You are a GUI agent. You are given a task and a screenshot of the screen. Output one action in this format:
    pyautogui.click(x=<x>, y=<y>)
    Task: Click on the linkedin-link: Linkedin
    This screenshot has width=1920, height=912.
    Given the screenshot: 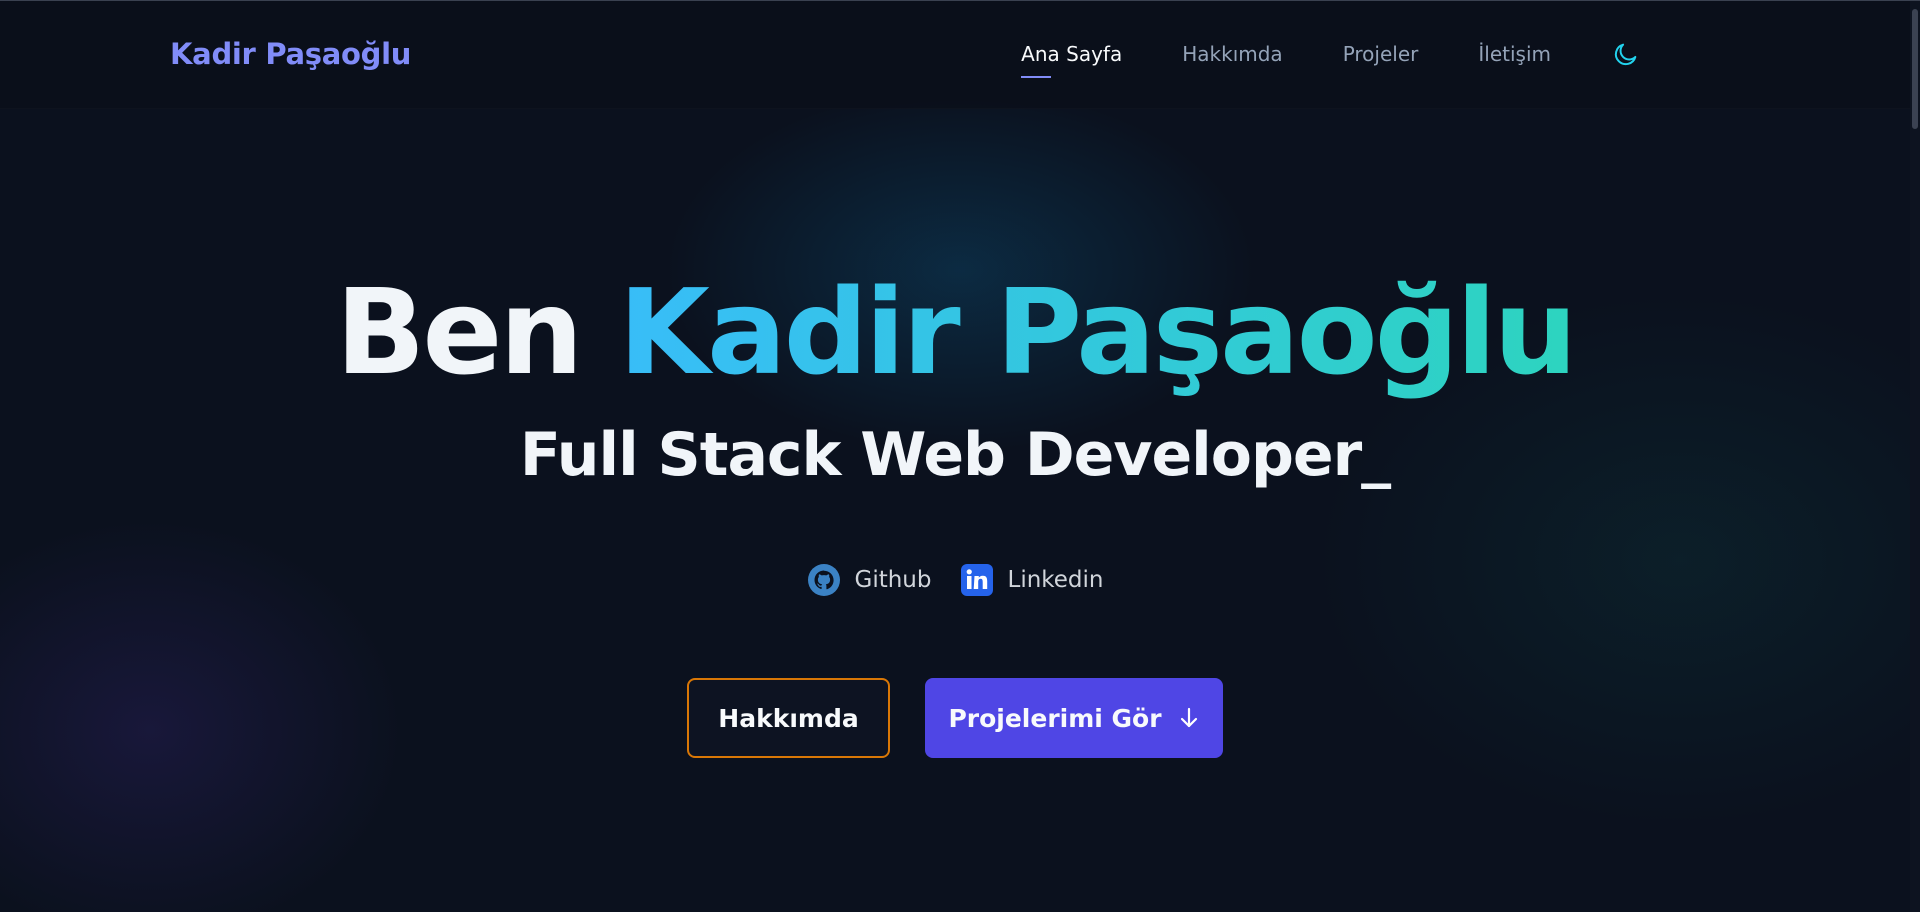 What is the action you would take?
    pyautogui.click(x=1032, y=580)
    